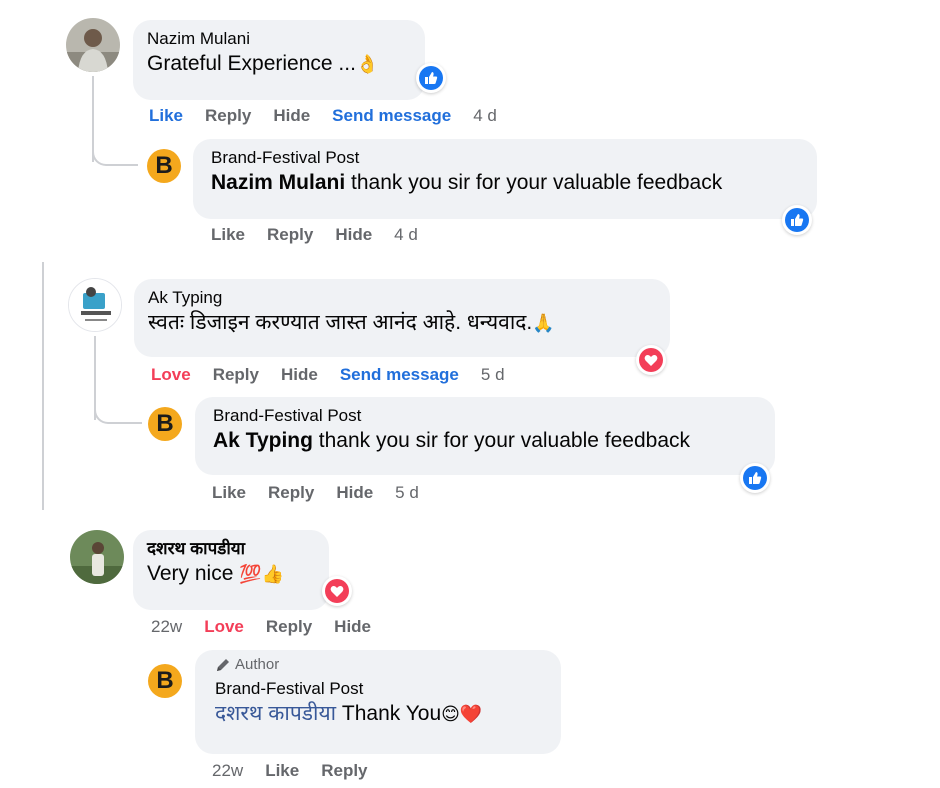 This screenshot has width=940, height=788. What do you see at coordinates (462, 714) in the screenshot?
I see `smile-heart-emoji: 😊❤️` at bounding box center [462, 714].